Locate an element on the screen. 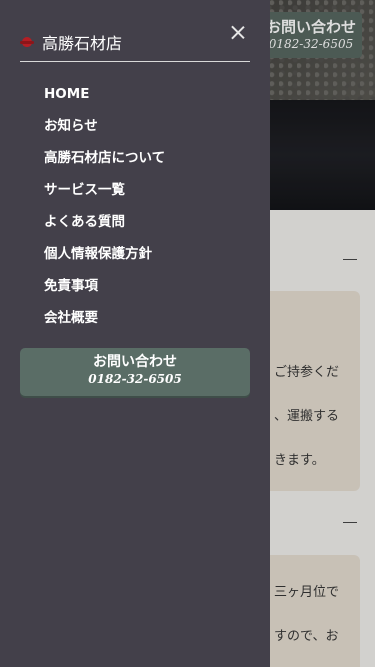  brand-name: 高勝石材店 is located at coordinates (82, 43).